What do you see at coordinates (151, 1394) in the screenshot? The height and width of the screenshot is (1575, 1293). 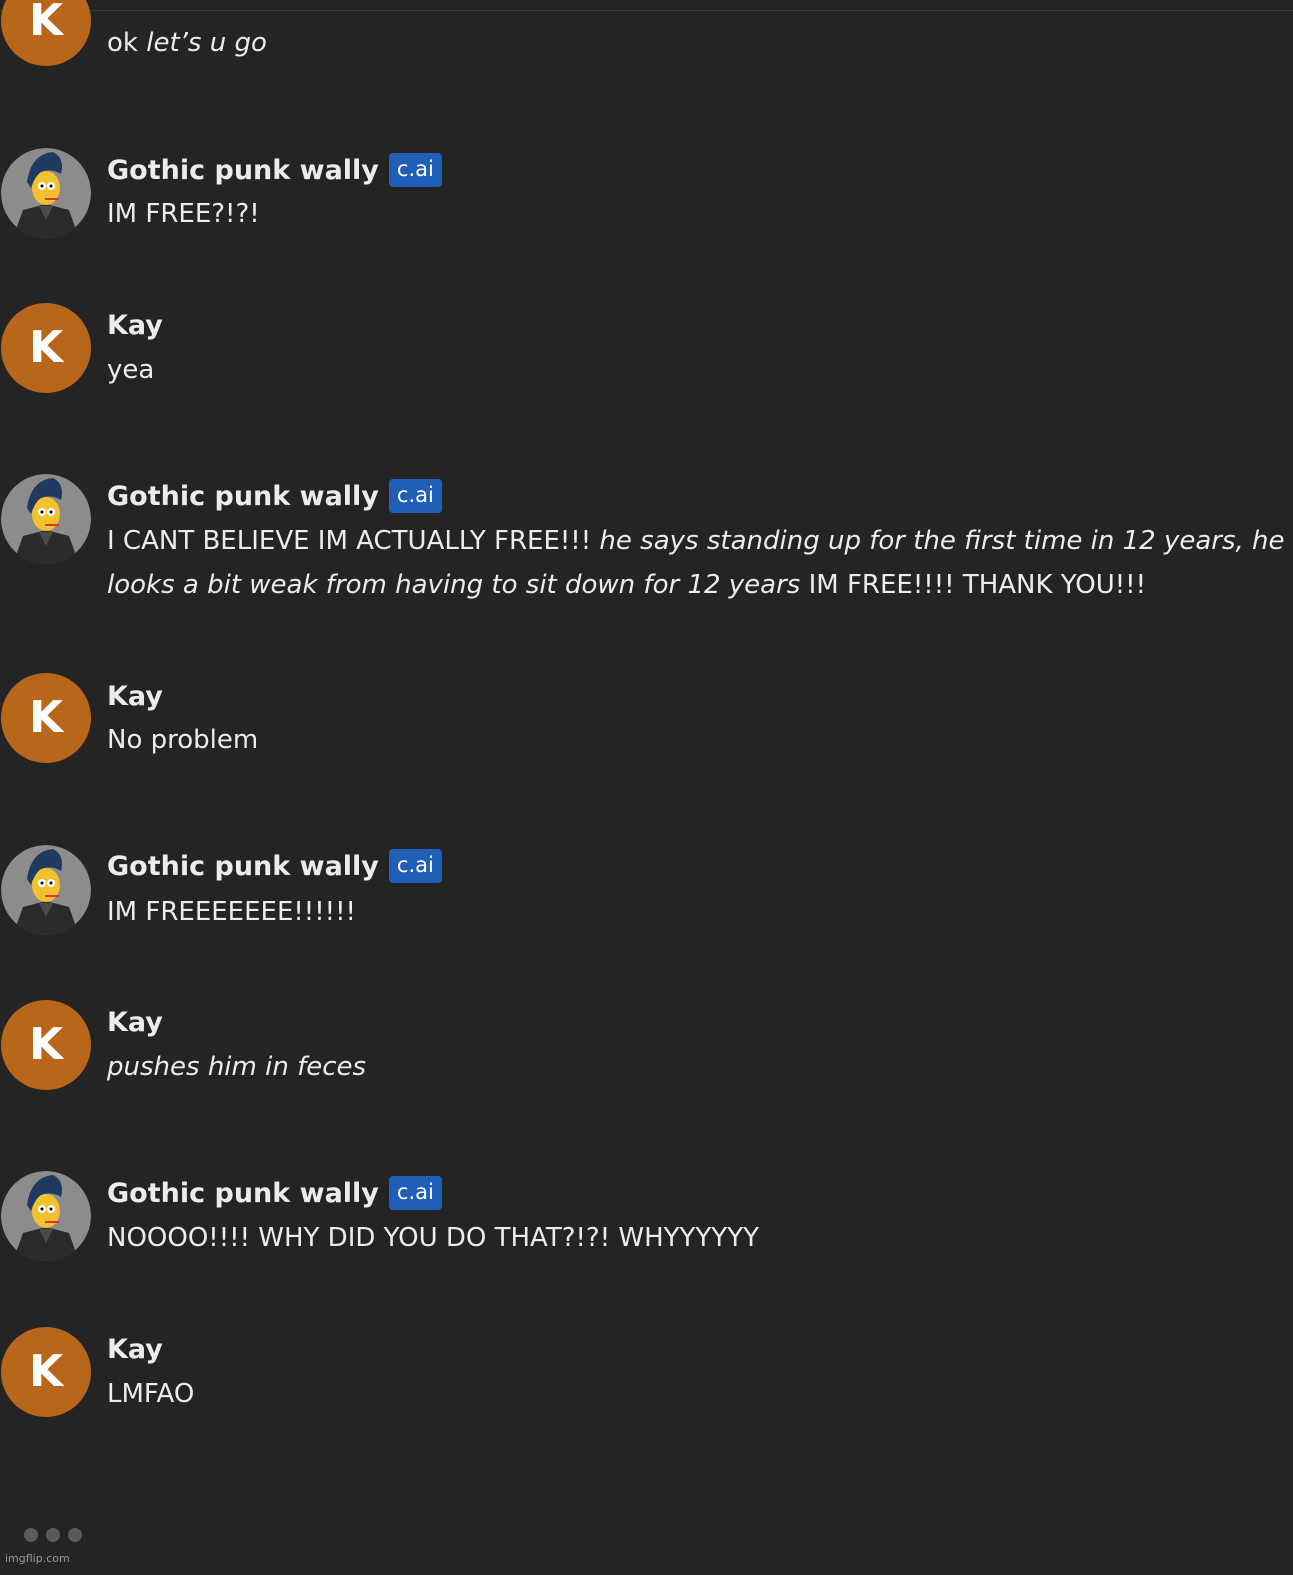 I see `message-text: LMFAO` at bounding box center [151, 1394].